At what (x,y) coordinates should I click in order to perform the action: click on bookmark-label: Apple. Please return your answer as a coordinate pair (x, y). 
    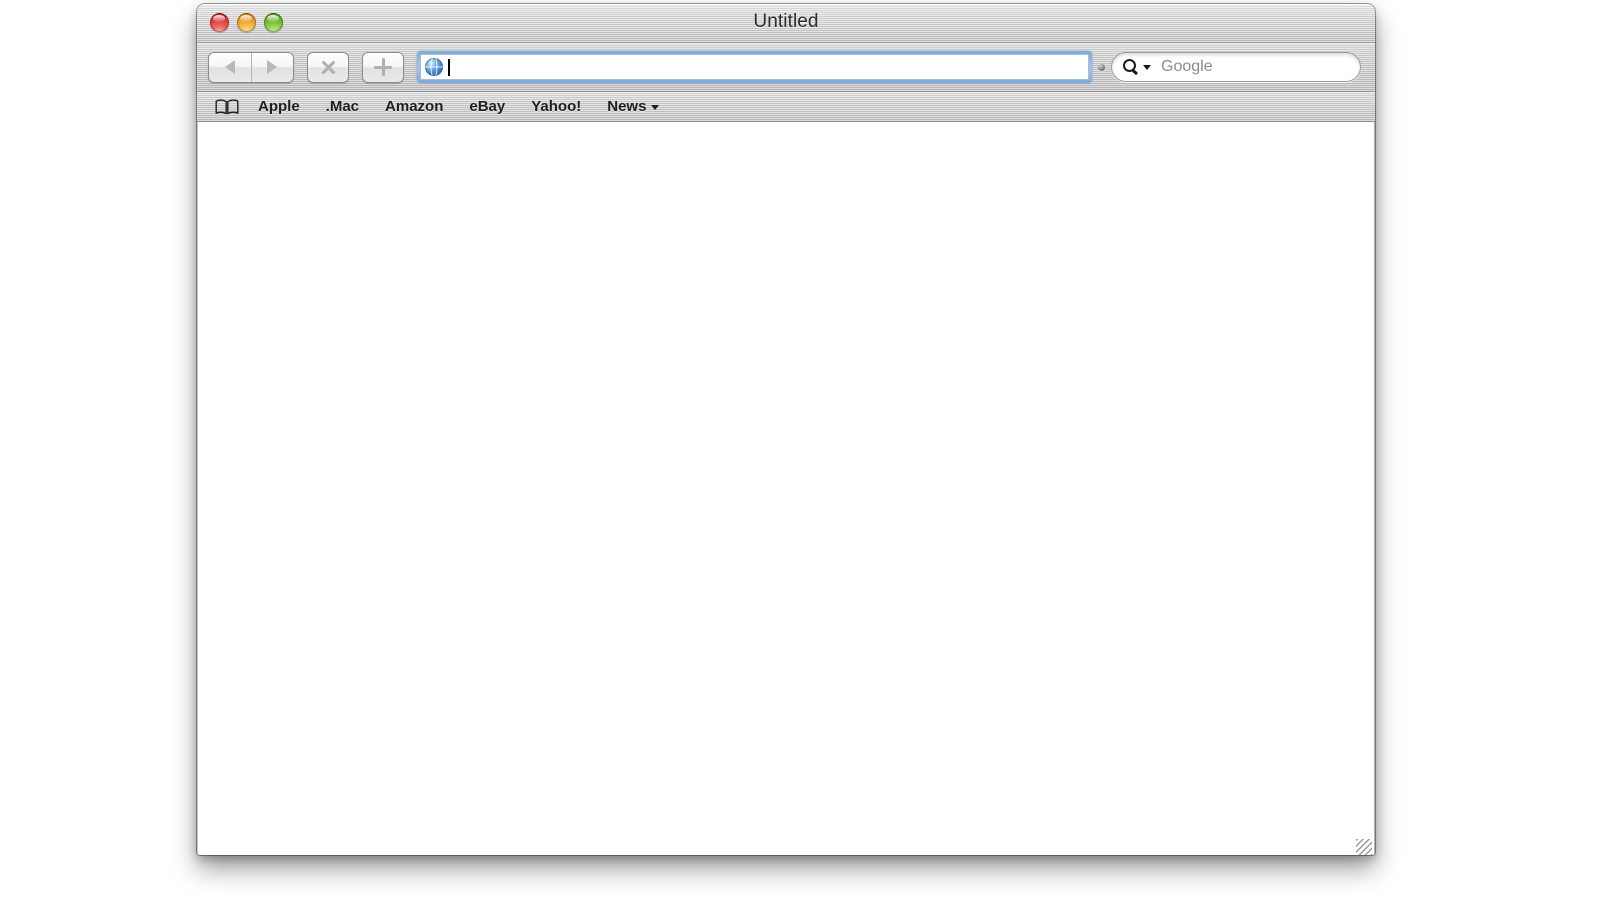
    Looking at the image, I should click on (279, 106).